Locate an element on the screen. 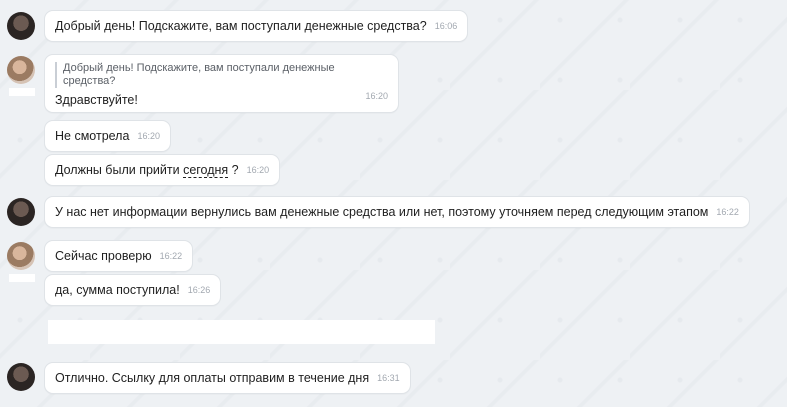 The height and width of the screenshot is (407, 787). message-time: 16:06 is located at coordinates (446, 26).